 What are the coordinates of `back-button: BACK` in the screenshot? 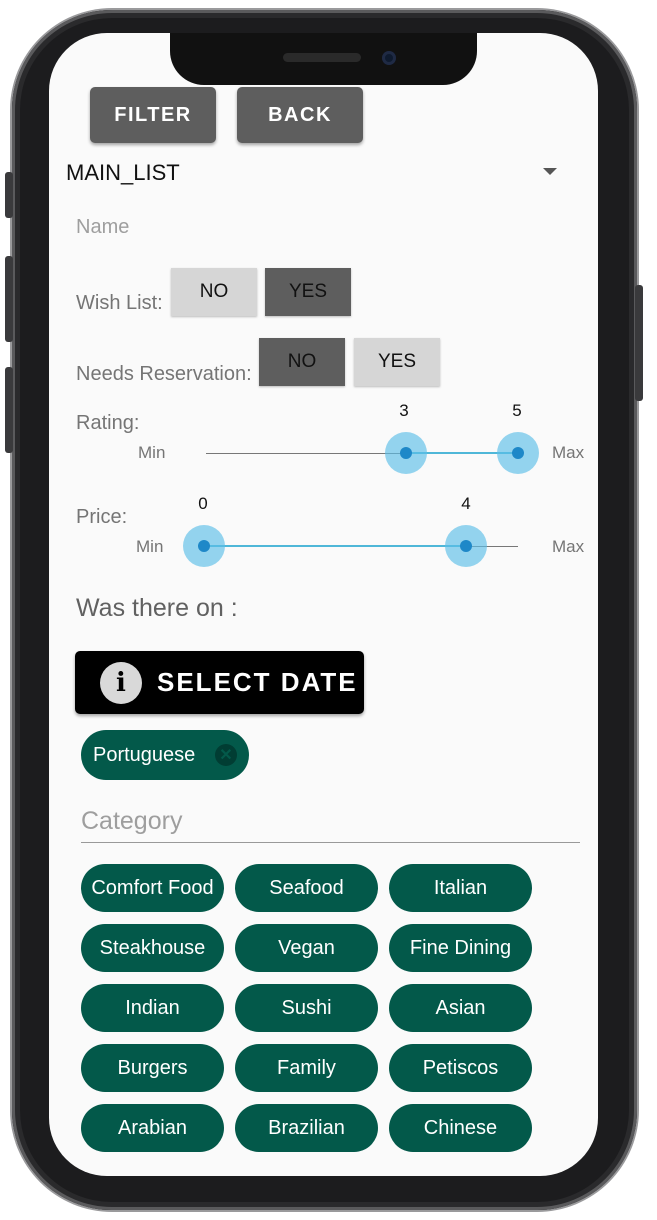 It's located at (300, 115).